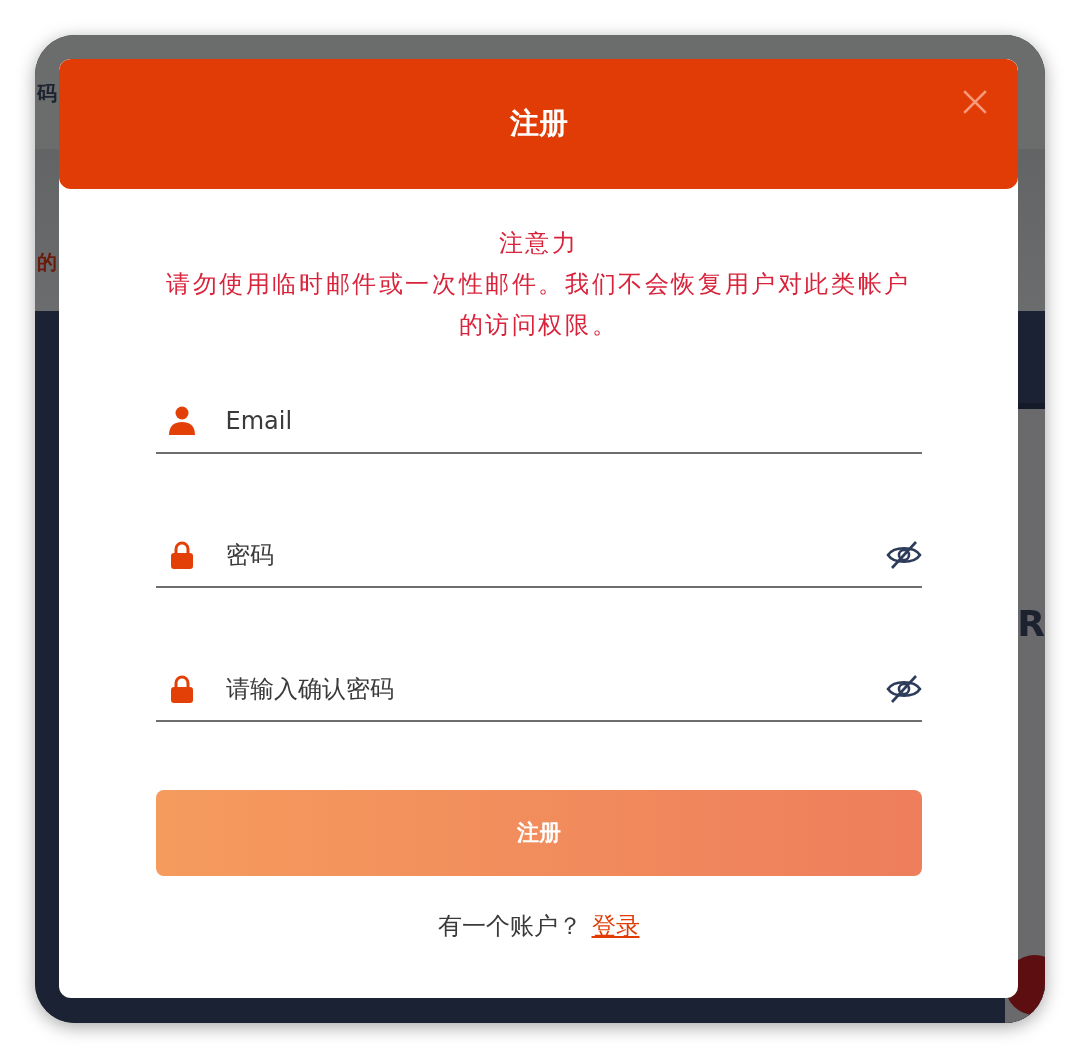  I want to click on dialog-title: 注册, so click(538, 123).